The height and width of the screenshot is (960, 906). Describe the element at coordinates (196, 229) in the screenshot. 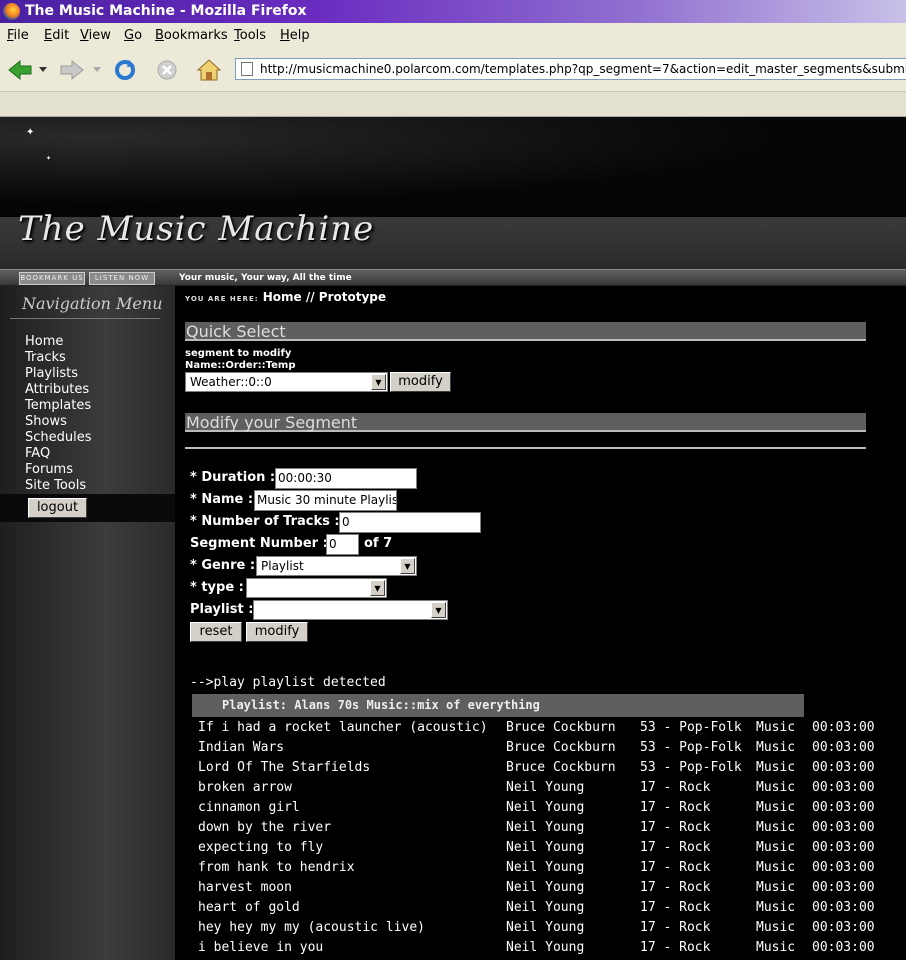

I see `site-logo: The Music Machine` at that location.